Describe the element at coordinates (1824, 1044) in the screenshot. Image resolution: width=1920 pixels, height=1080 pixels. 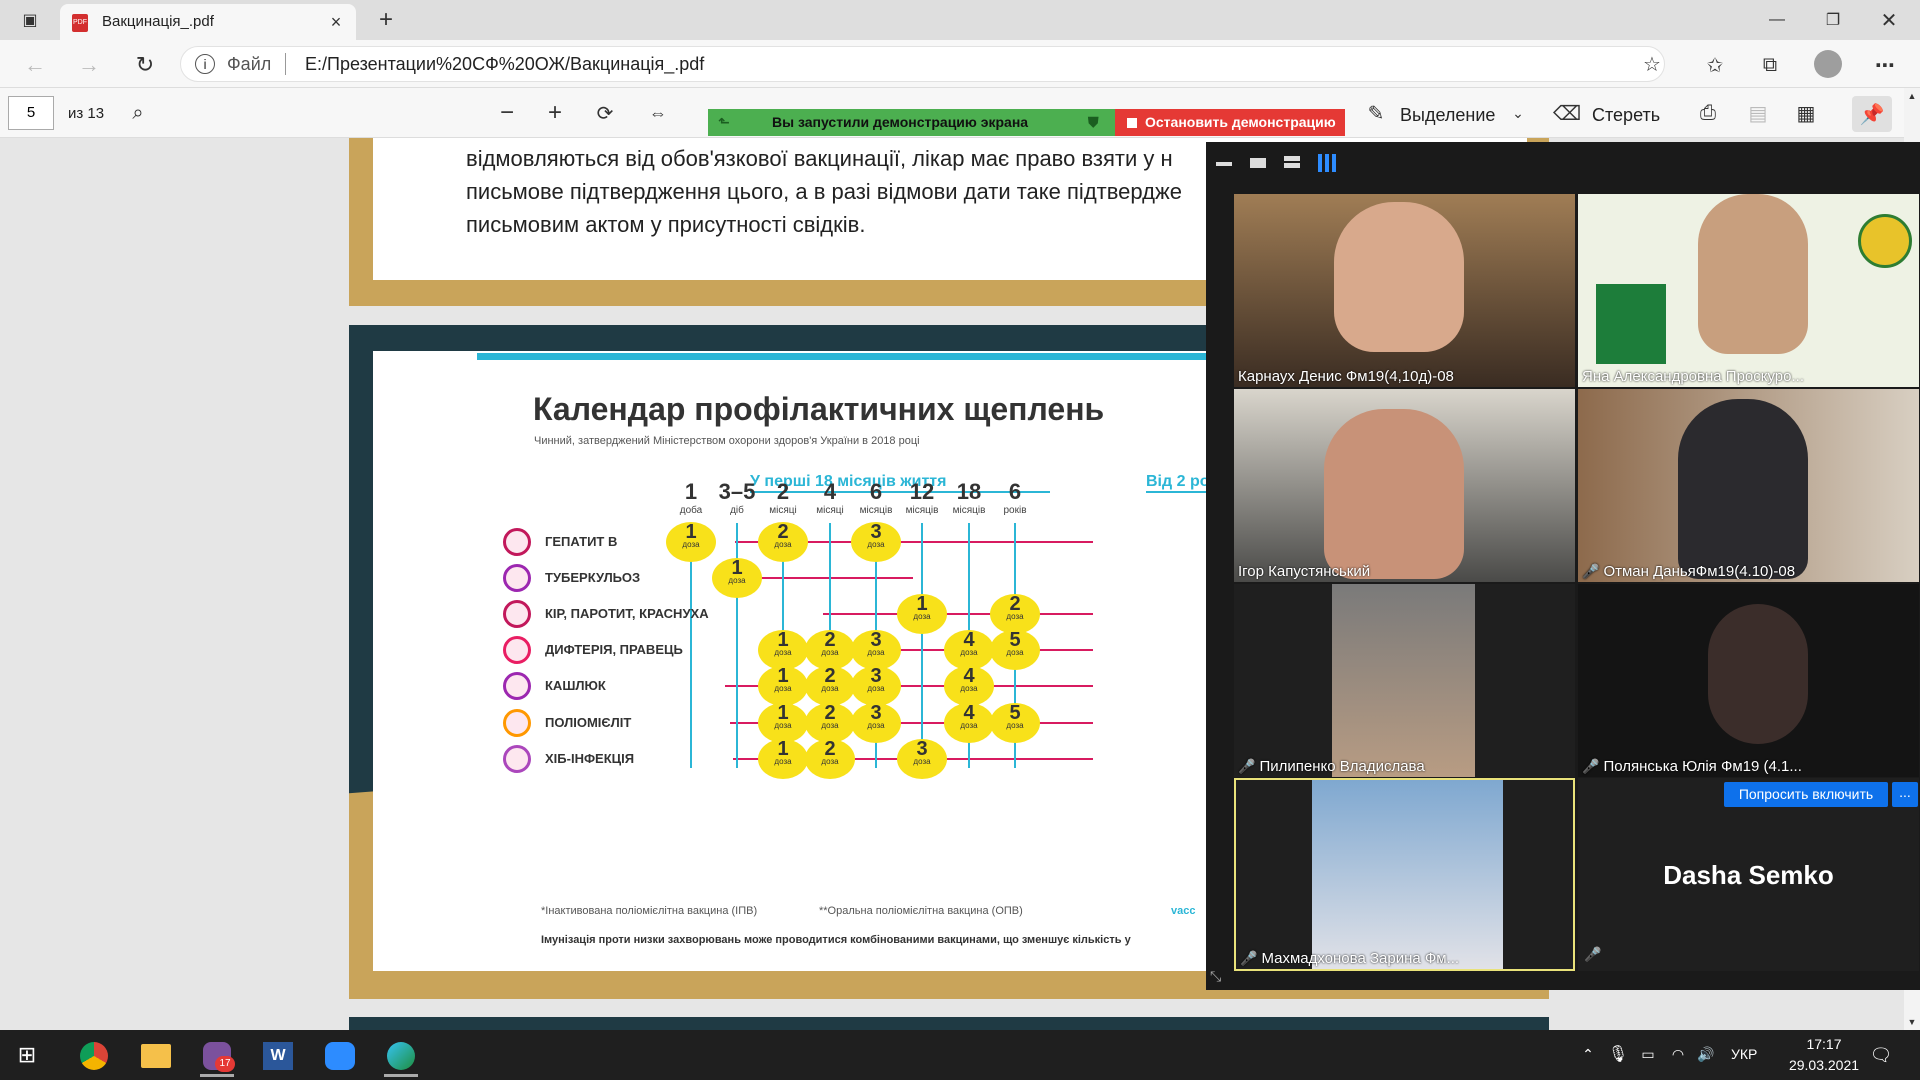
I see `clock-time: 17:17` at that location.